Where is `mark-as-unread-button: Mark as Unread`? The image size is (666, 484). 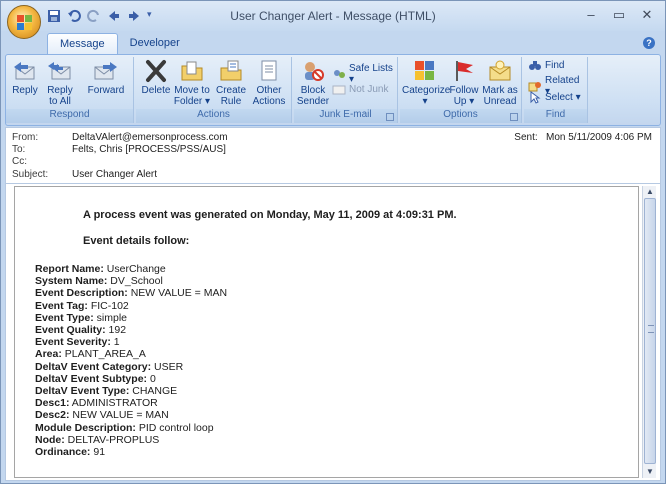
mark-as-unread-button: Mark as Unread is located at coordinates (500, 83).